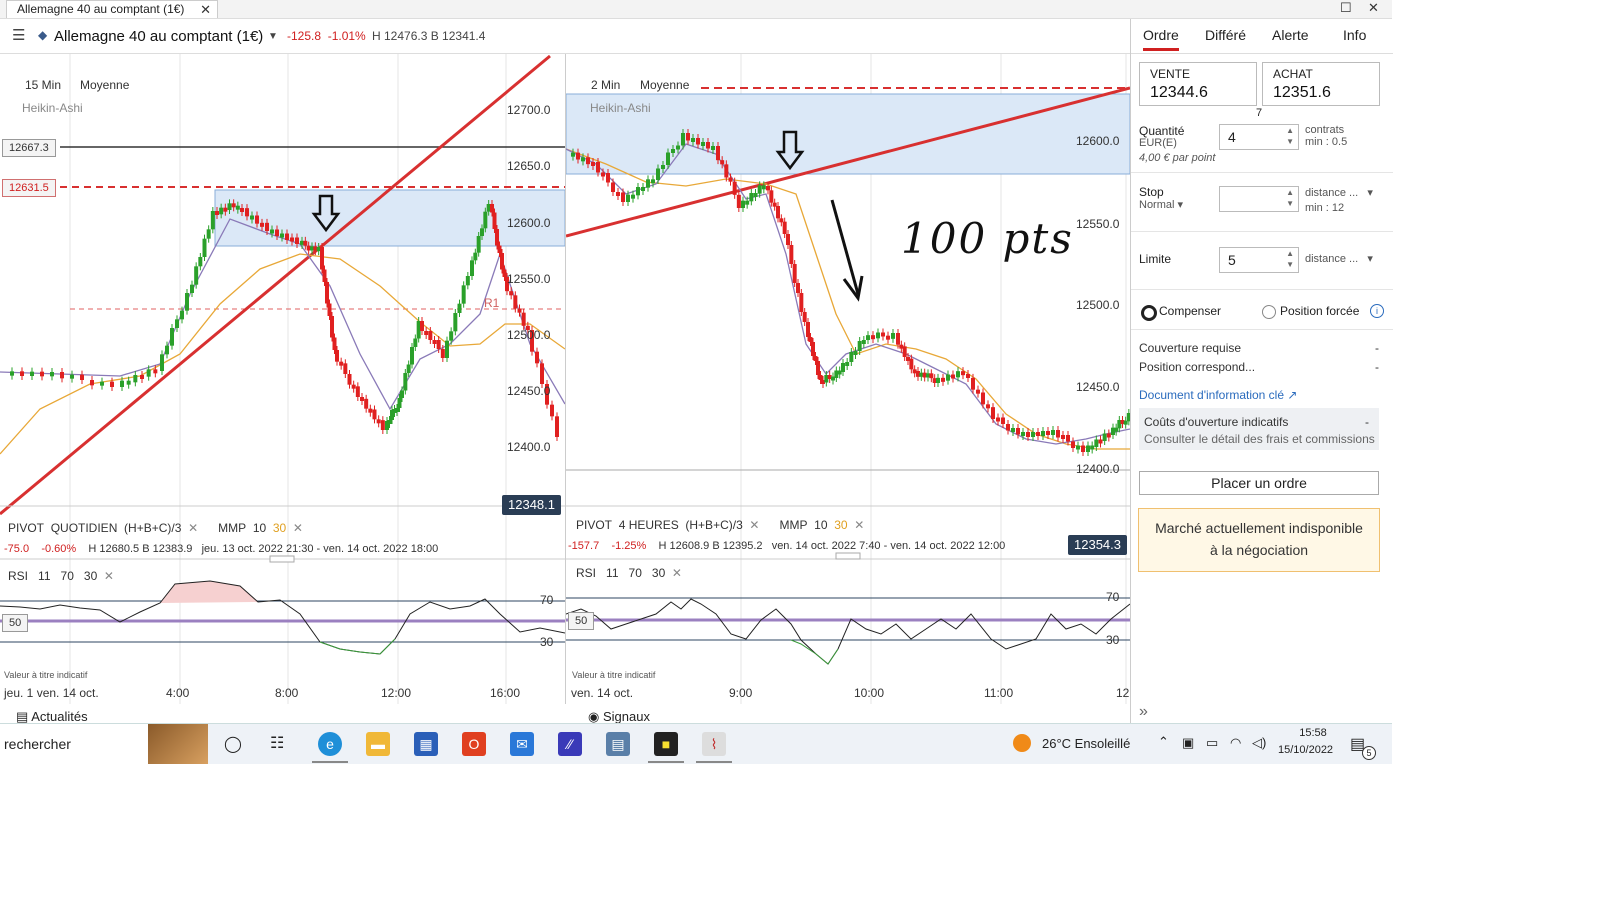  What do you see at coordinates (18, 35) in the screenshot?
I see `menu-icon: ☰` at bounding box center [18, 35].